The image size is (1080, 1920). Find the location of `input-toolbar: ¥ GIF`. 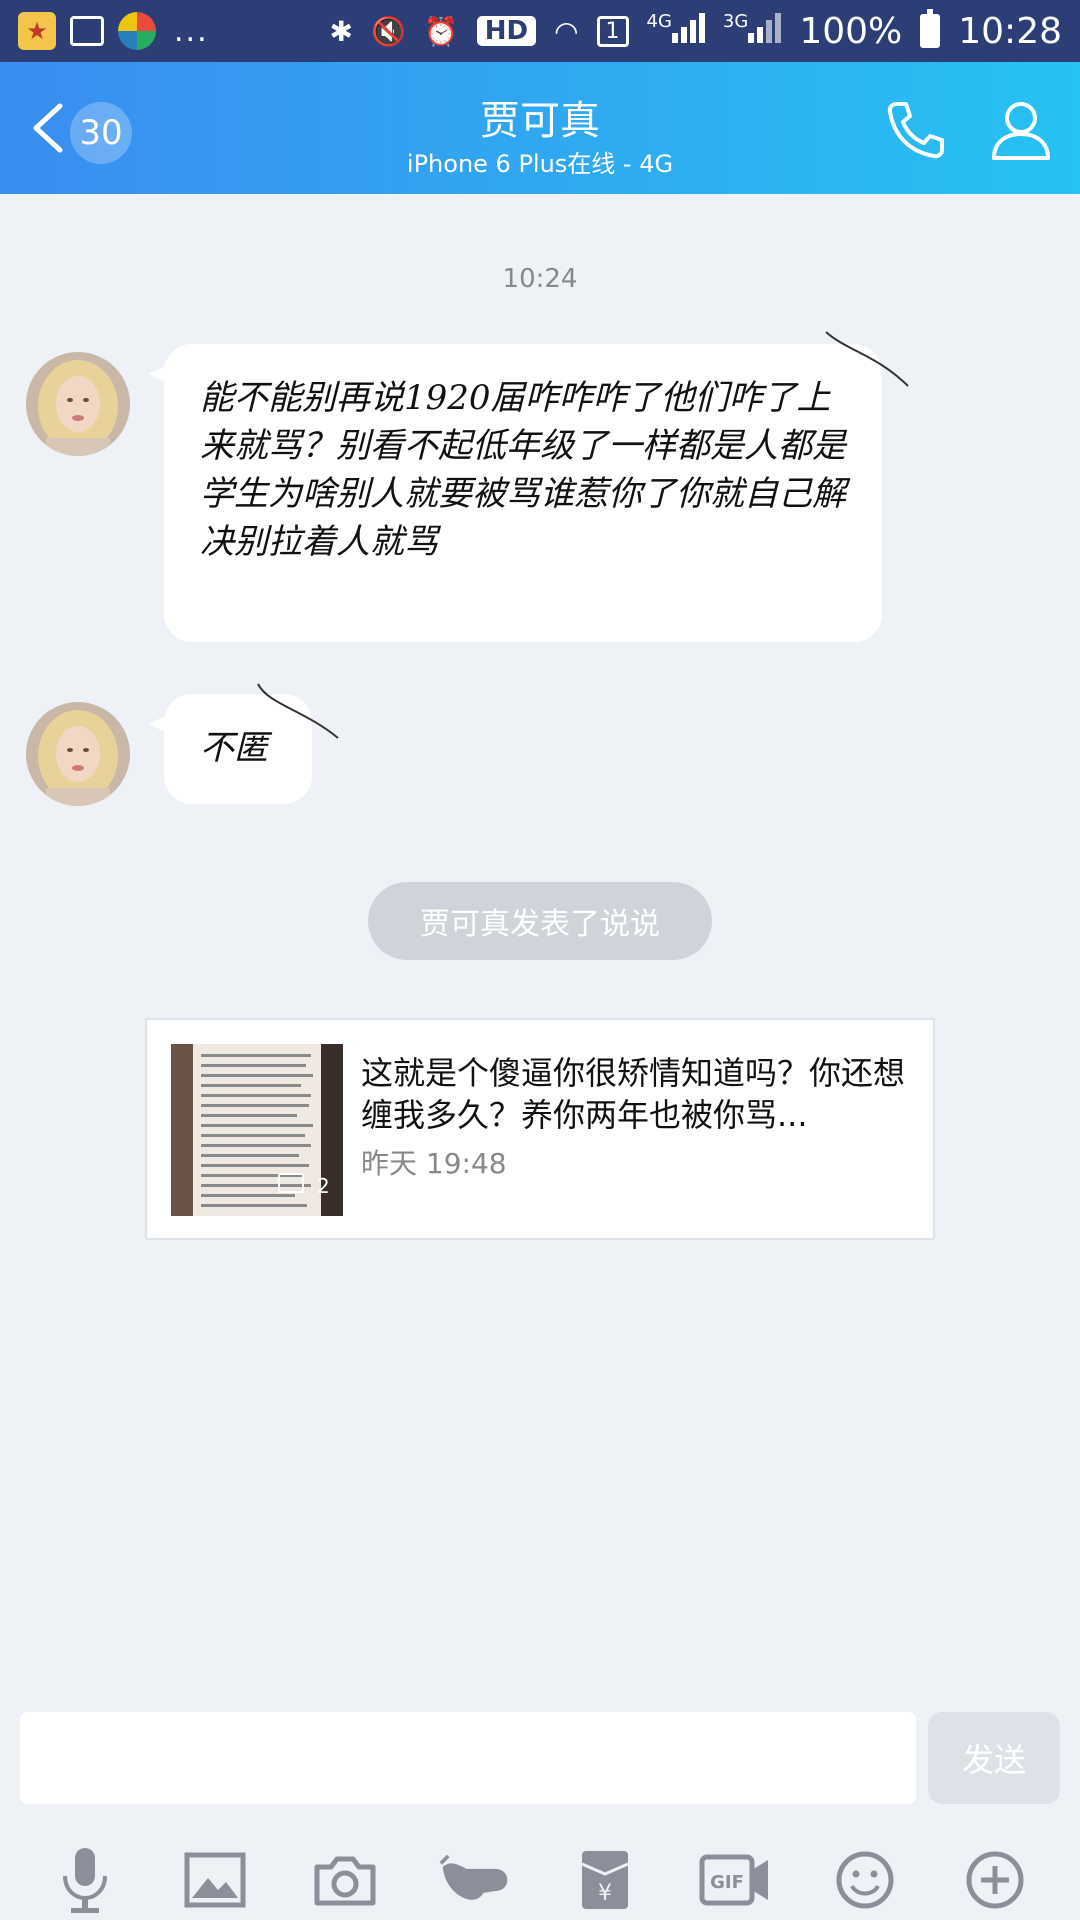

input-toolbar: ¥ GIF is located at coordinates (540, 1880).